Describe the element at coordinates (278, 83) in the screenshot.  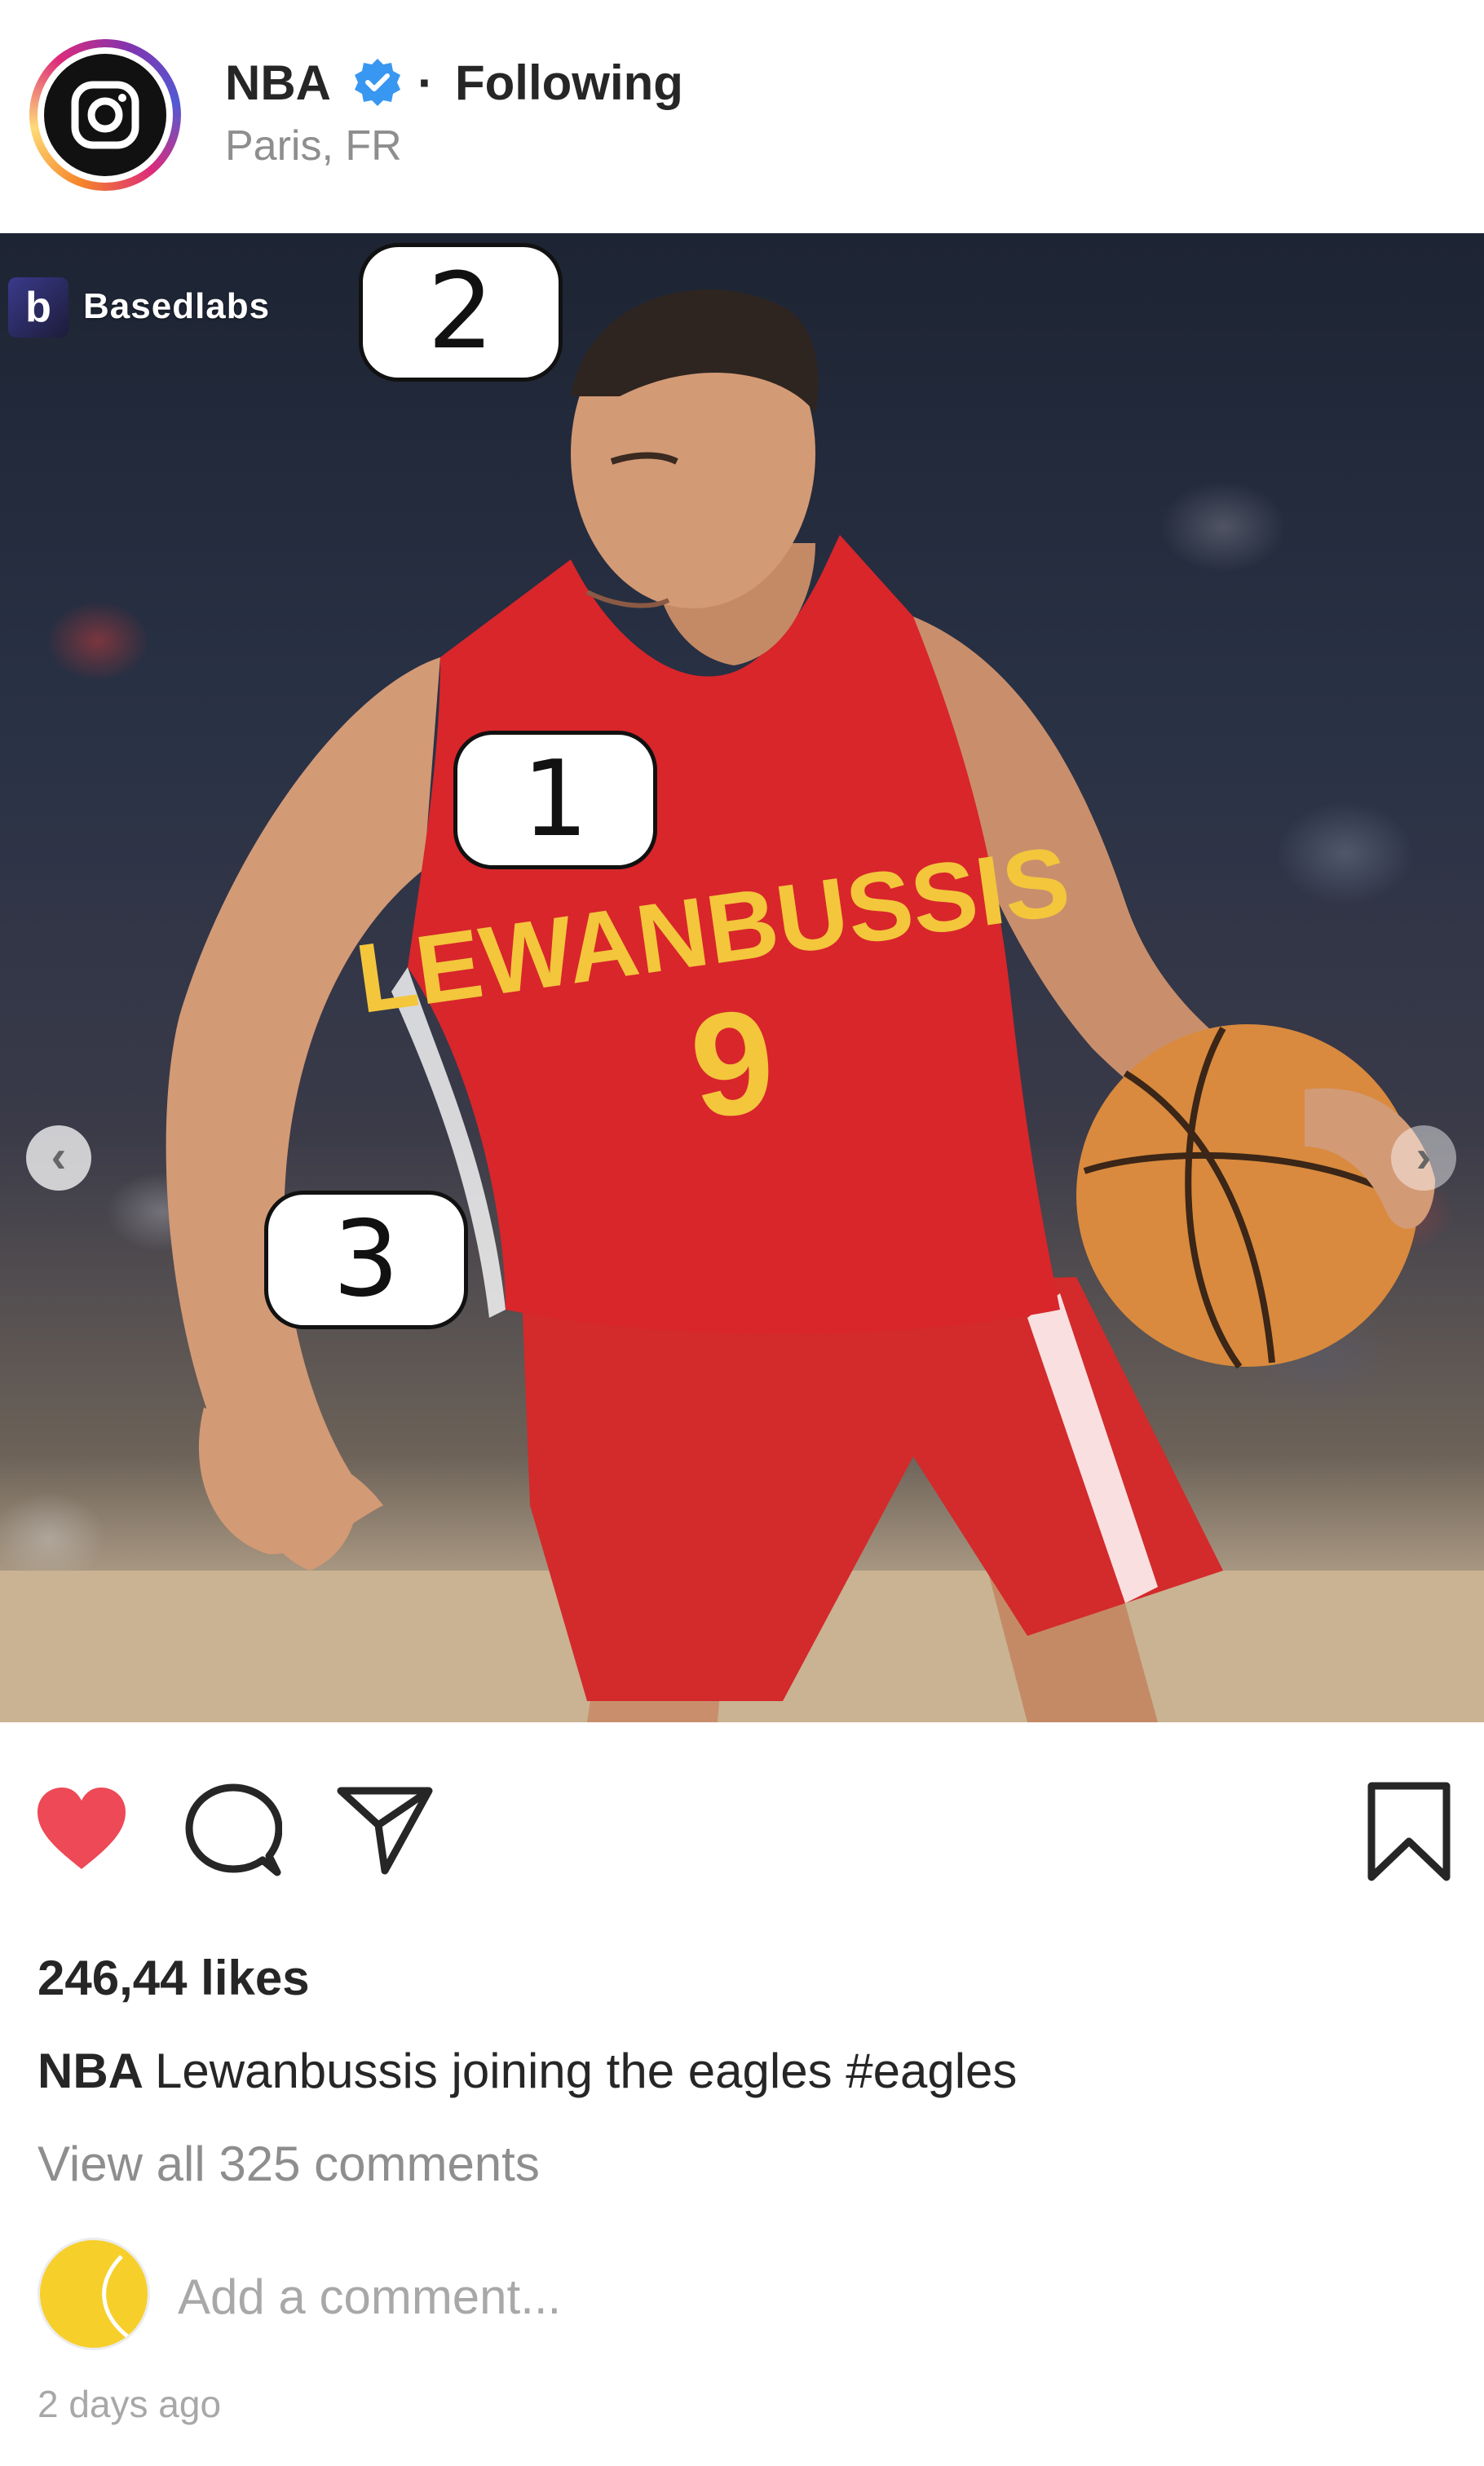
I see `username: NBA` at that location.